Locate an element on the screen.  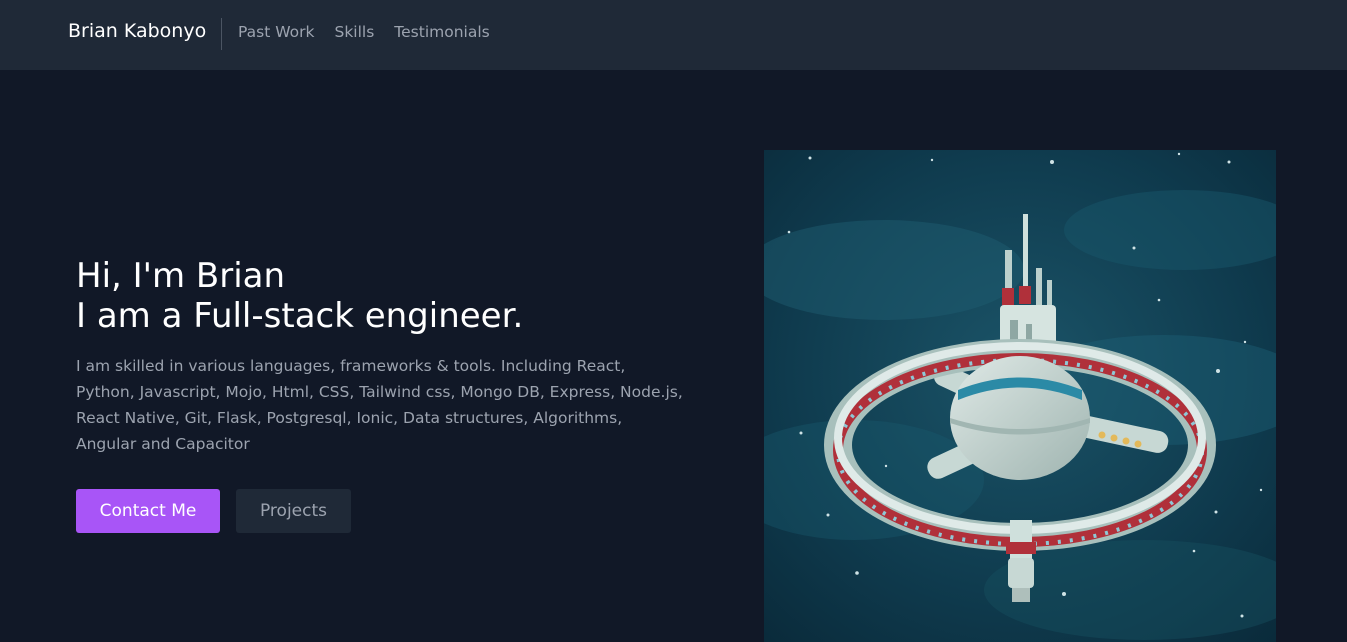
main-nav: Past Work Skills Testimonials is located at coordinates (364, 32).